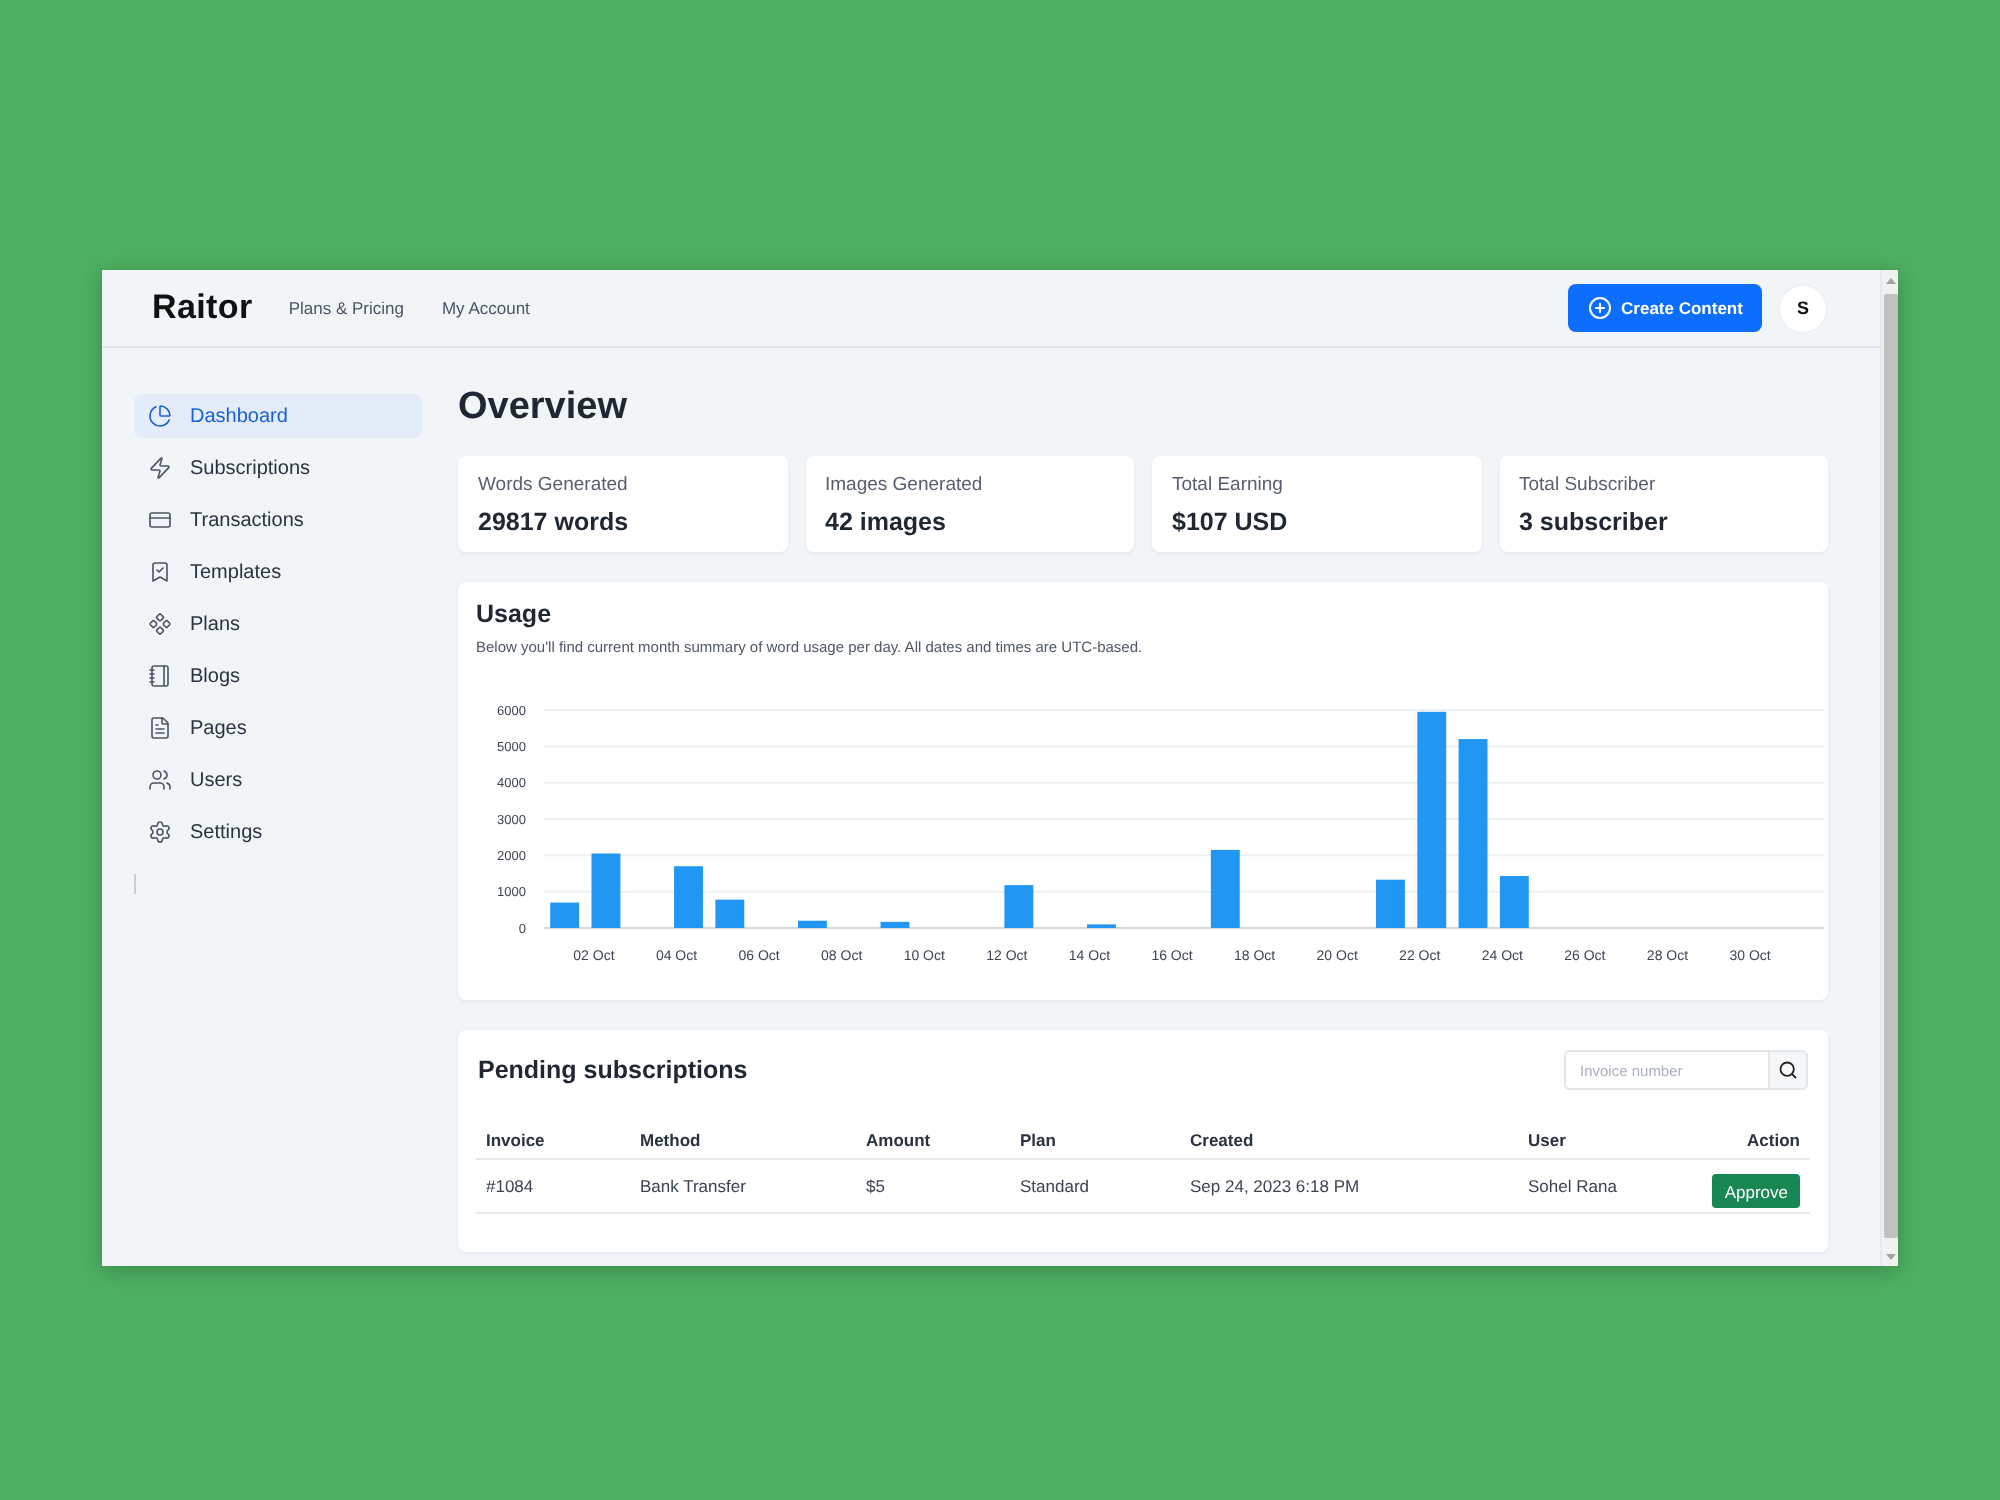 The height and width of the screenshot is (1500, 2000). I want to click on logo: Raitor, so click(202, 308).